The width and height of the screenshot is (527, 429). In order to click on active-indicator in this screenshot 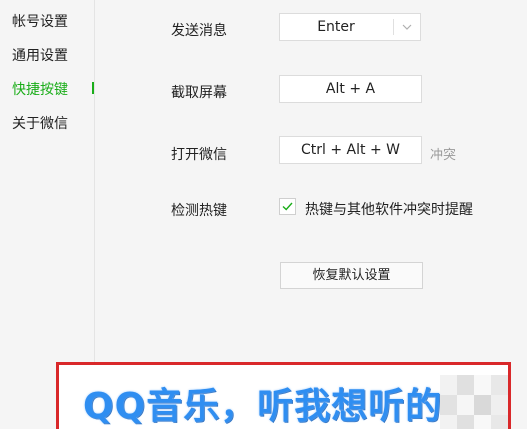, I will do `click(93, 88)`.